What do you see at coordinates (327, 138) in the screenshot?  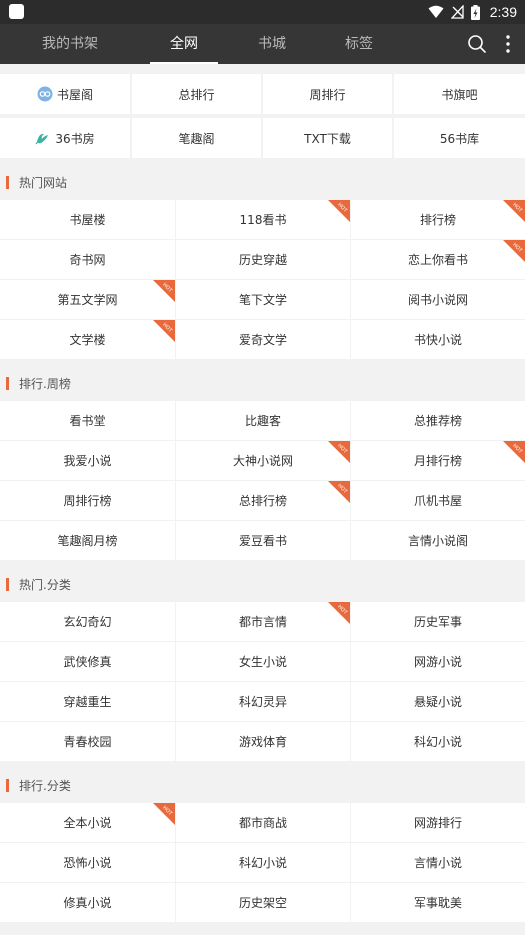 I see `quick-link-txt-download: TXT下载` at bounding box center [327, 138].